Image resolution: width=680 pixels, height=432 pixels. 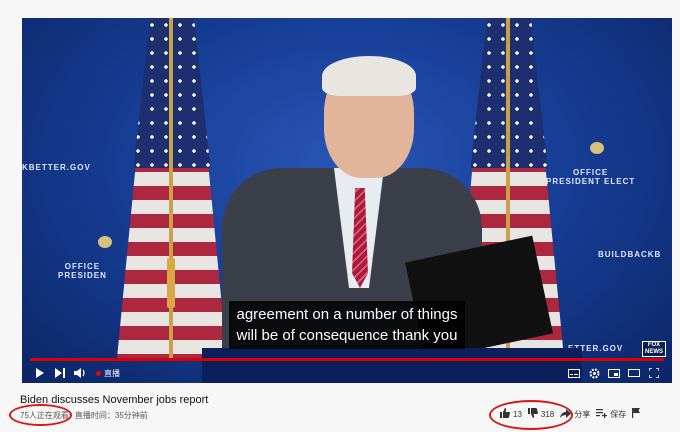 What do you see at coordinates (80, 373) in the screenshot?
I see `volume-icon` at bounding box center [80, 373].